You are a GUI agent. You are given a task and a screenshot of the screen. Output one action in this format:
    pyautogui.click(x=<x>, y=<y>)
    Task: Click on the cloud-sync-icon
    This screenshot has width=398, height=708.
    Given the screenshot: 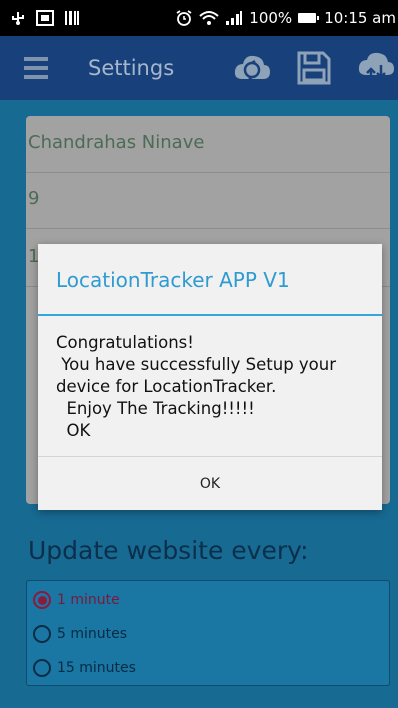 What is the action you would take?
    pyautogui.click(x=252, y=68)
    